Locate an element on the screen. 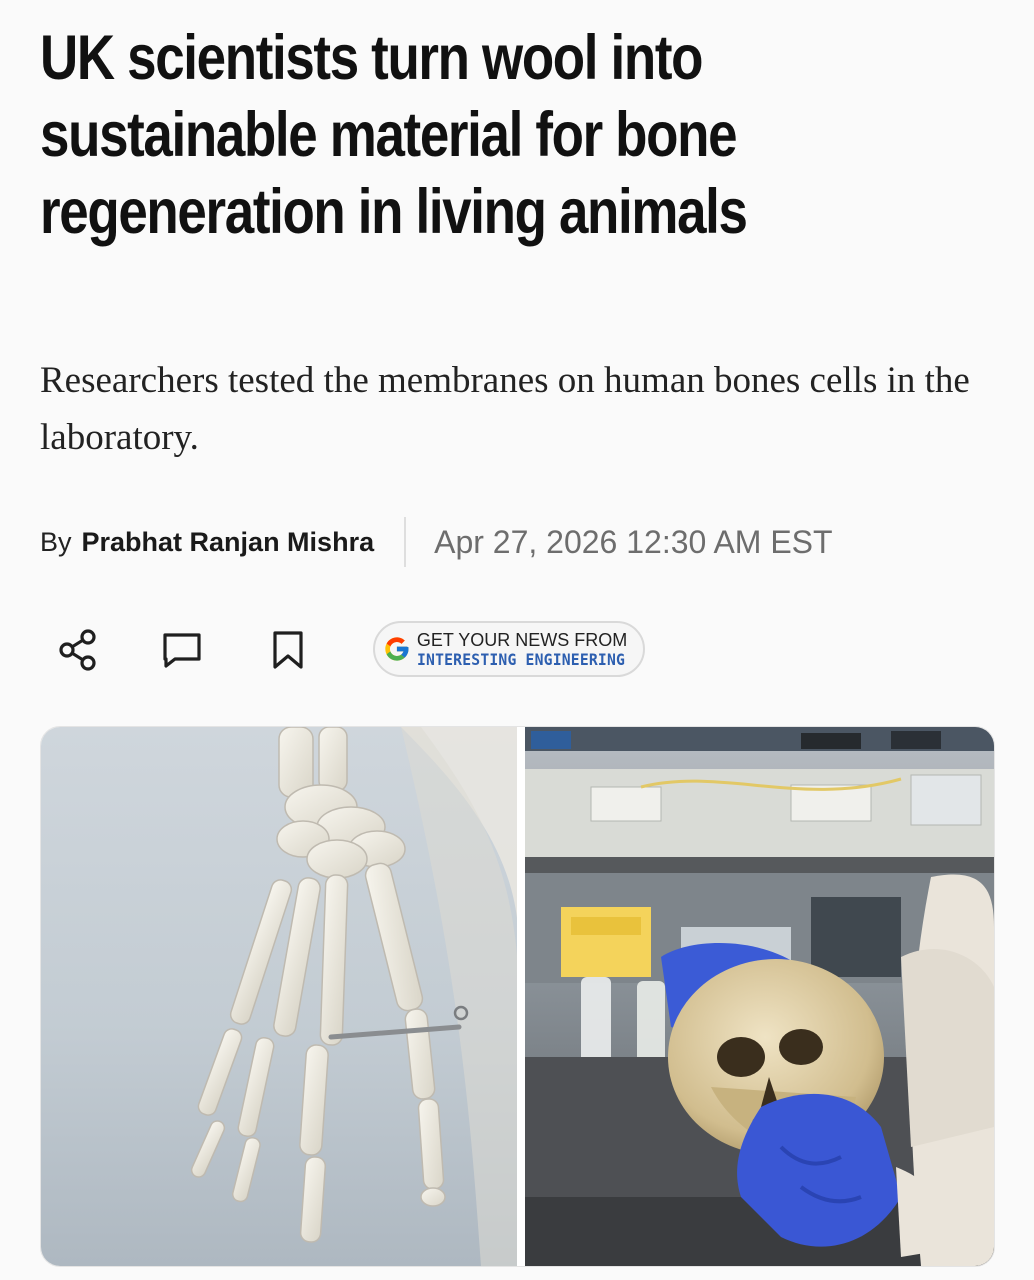  comment-icon is located at coordinates (182, 650).